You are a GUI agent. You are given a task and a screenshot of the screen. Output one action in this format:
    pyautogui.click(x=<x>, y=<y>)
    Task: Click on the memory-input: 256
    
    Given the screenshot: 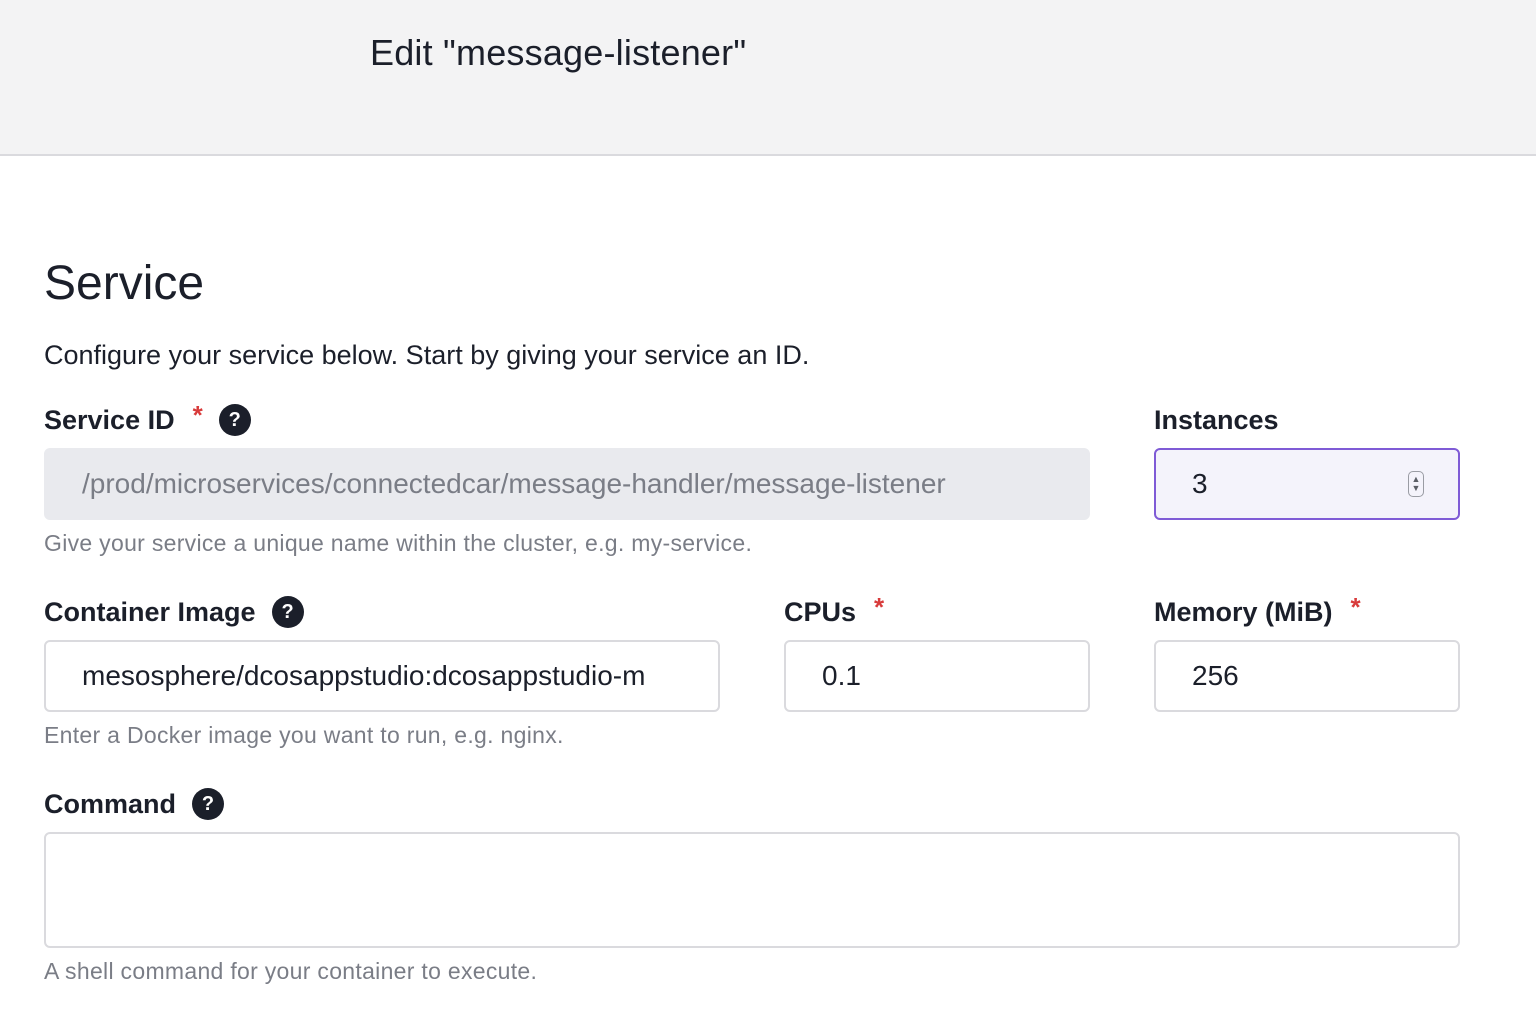 What is the action you would take?
    pyautogui.click(x=1307, y=676)
    